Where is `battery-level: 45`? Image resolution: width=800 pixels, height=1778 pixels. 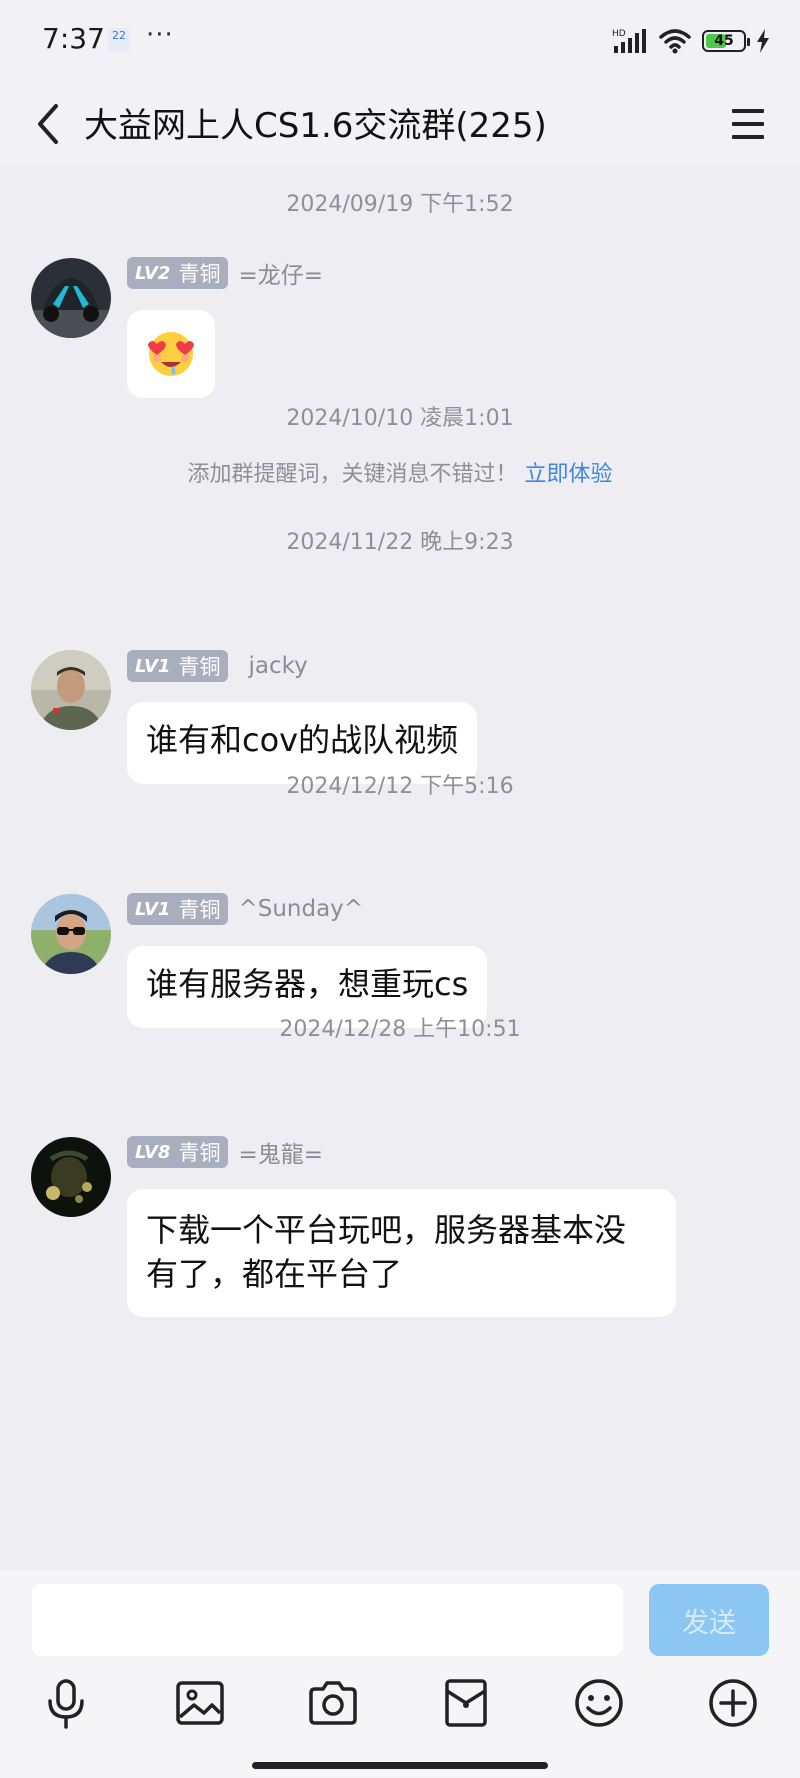 battery-level: 45 is located at coordinates (724, 41).